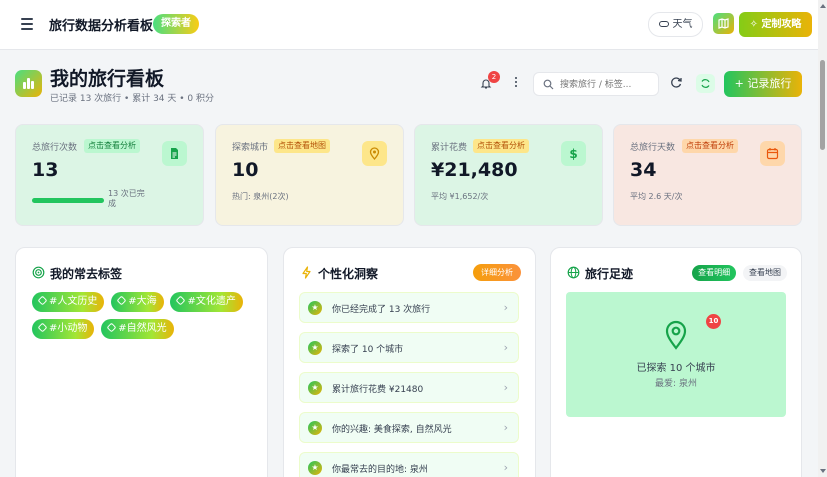 The height and width of the screenshot is (477, 827). What do you see at coordinates (707, 175) in the screenshot?
I see `stat-card-days: 总旅行天数 点击查看分析 34 平均 2.6 天/次` at bounding box center [707, 175].